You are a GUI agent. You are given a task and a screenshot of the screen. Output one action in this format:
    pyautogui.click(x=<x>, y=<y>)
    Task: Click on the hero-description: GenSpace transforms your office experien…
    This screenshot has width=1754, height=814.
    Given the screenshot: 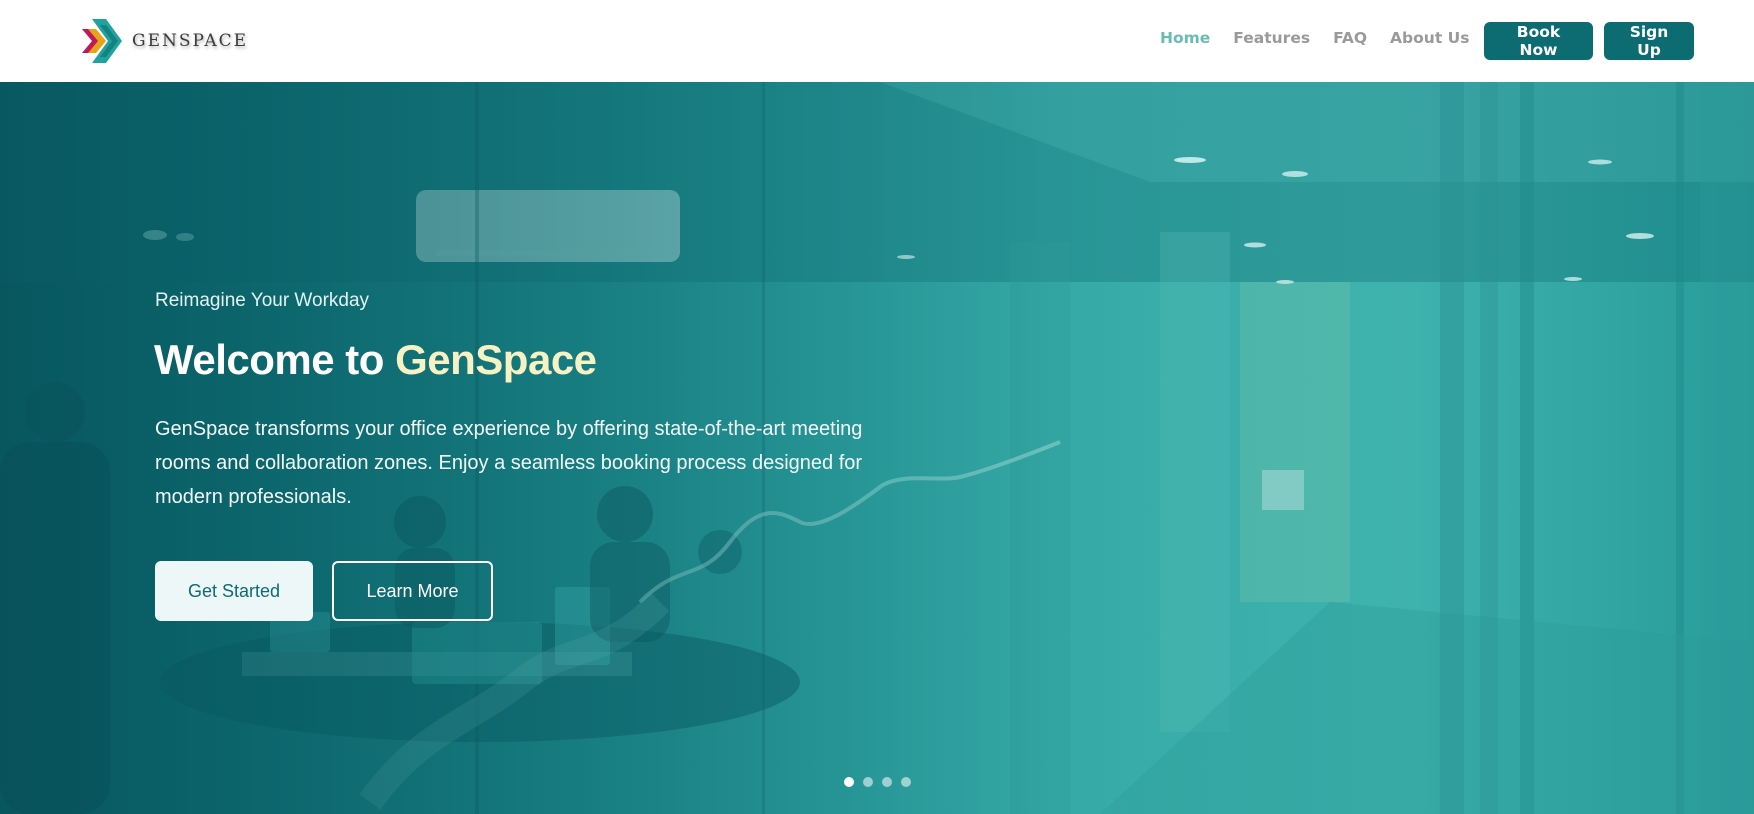 What is the action you would take?
    pyautogui.click(x=509, y=463)
    